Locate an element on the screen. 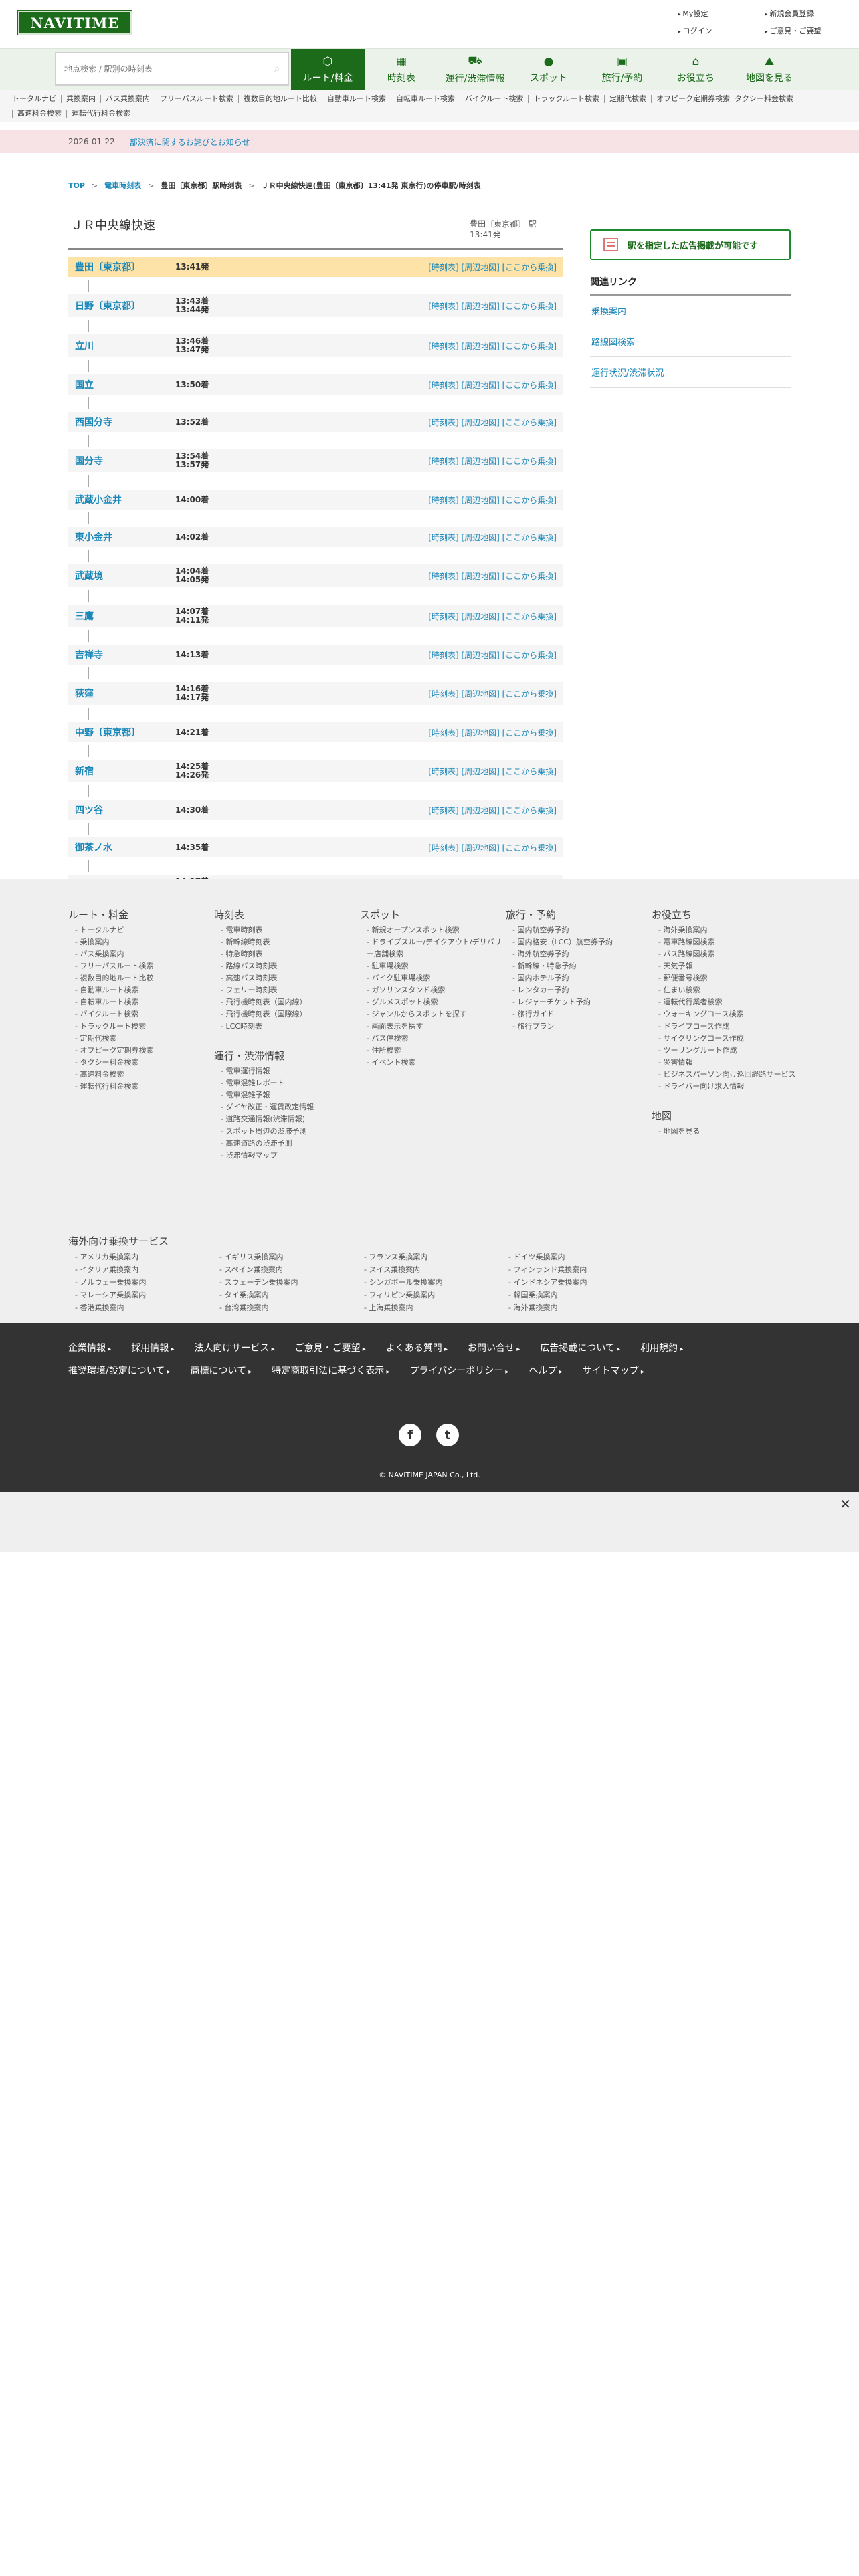 This screenshot has height=2576, width=859. sitemap-link: インドネシア乗換案内 is located at coordinates (580, 1283).